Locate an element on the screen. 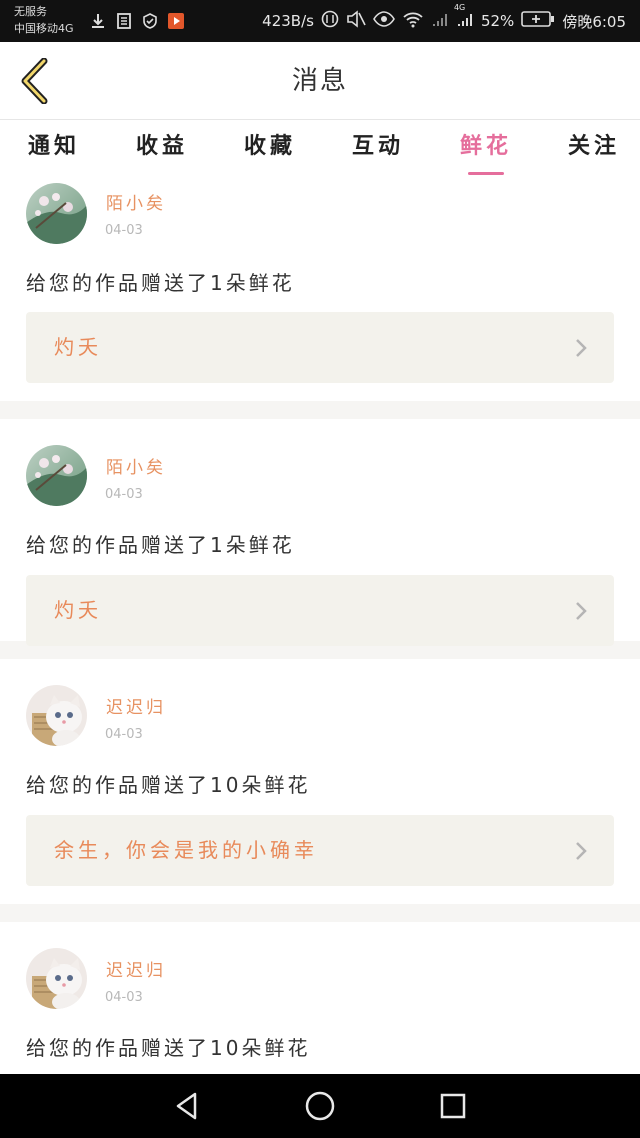 This screenshot has height=1138, width=640. tab-notice: 通知 is located at coordinates (54, 150).